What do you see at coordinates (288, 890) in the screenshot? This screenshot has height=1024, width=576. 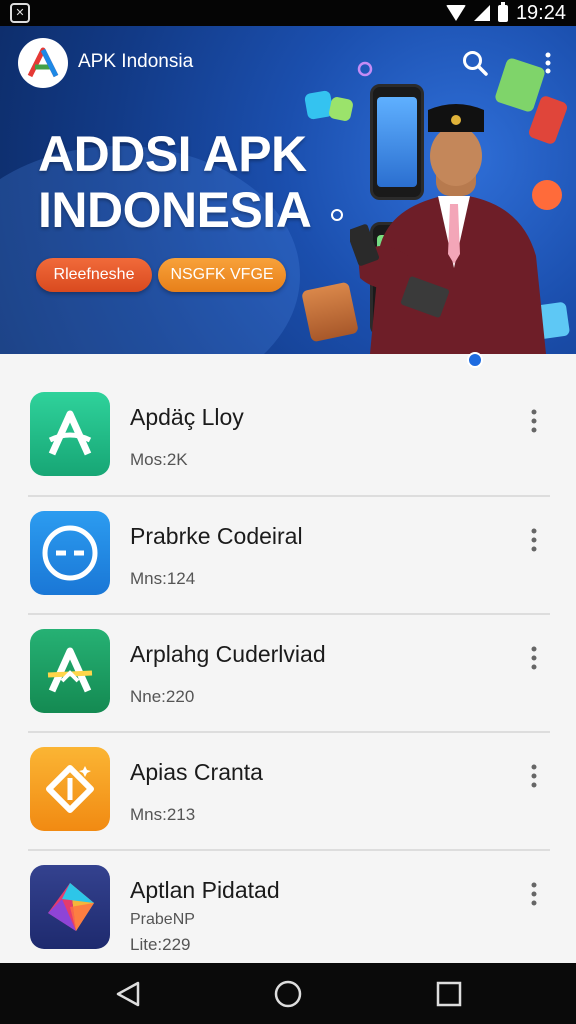 I see `list-item: Aptlan Pidatad PrabeNP Lite:229` at bounding box center [288, 890].